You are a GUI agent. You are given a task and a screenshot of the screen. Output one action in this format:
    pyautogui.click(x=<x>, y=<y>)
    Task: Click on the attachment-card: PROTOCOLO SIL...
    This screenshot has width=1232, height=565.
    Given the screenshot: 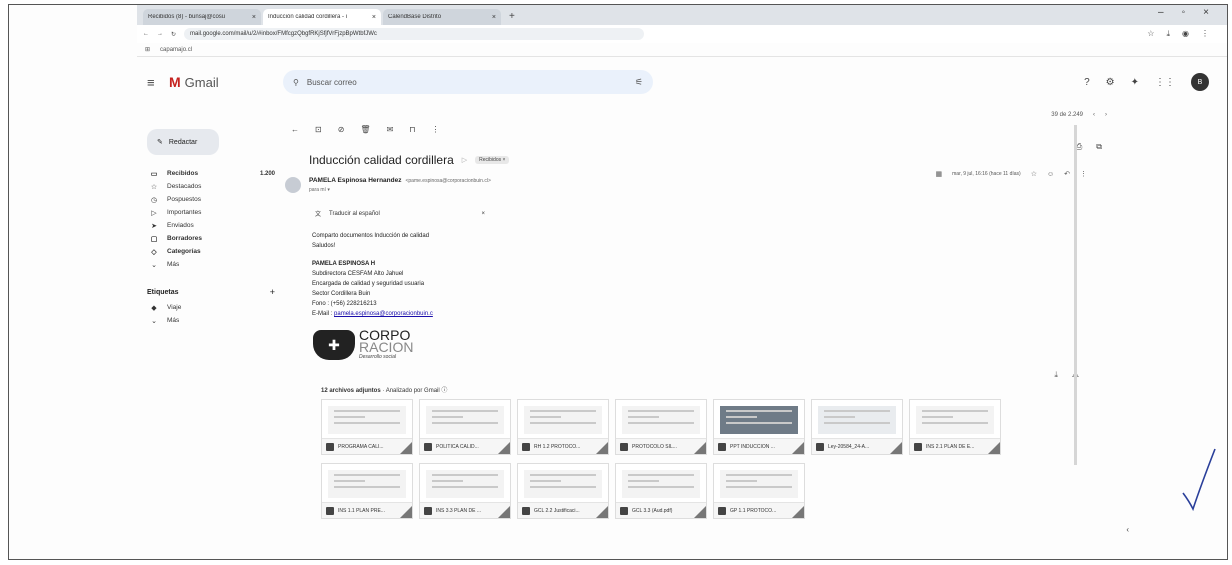 What is the action you would take?
    pyautogui.click(x=661, y=427)
    